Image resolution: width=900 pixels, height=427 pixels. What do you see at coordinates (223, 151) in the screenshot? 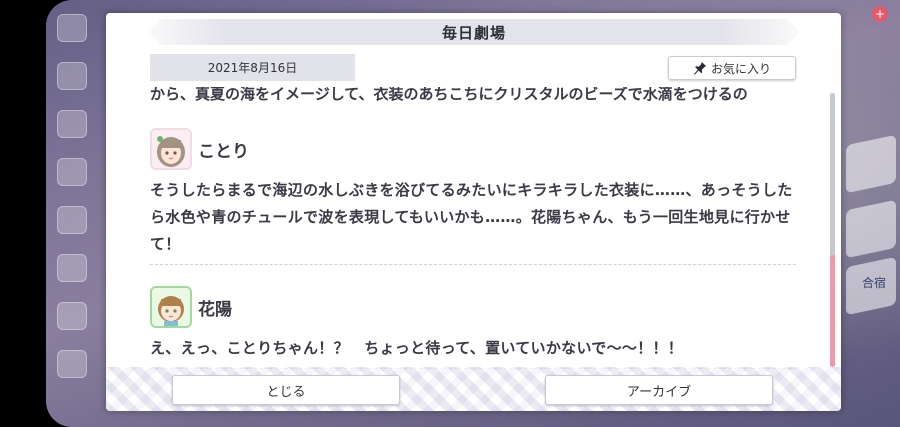
I see `speaker-name: ことり` at bounding box center [223, 151].